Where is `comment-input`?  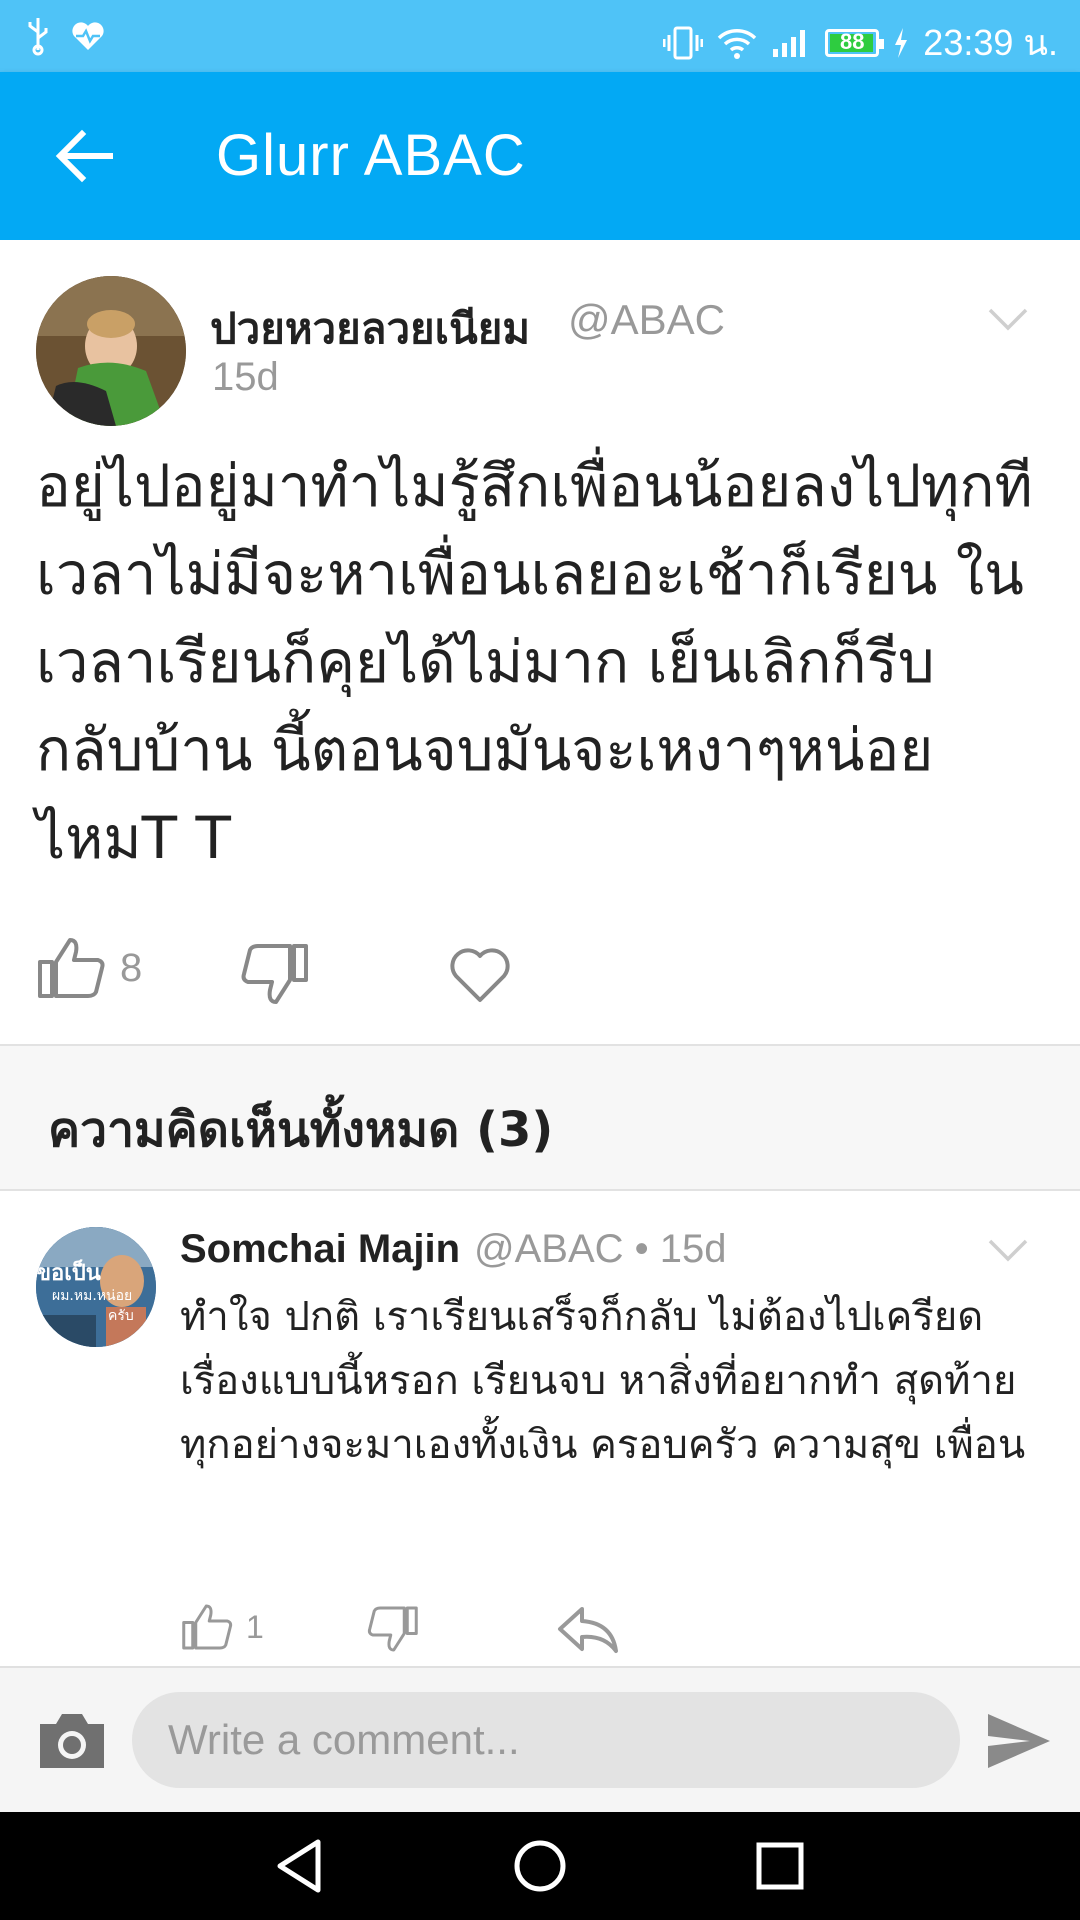
comment-input is located at coordinates (546, 1740).